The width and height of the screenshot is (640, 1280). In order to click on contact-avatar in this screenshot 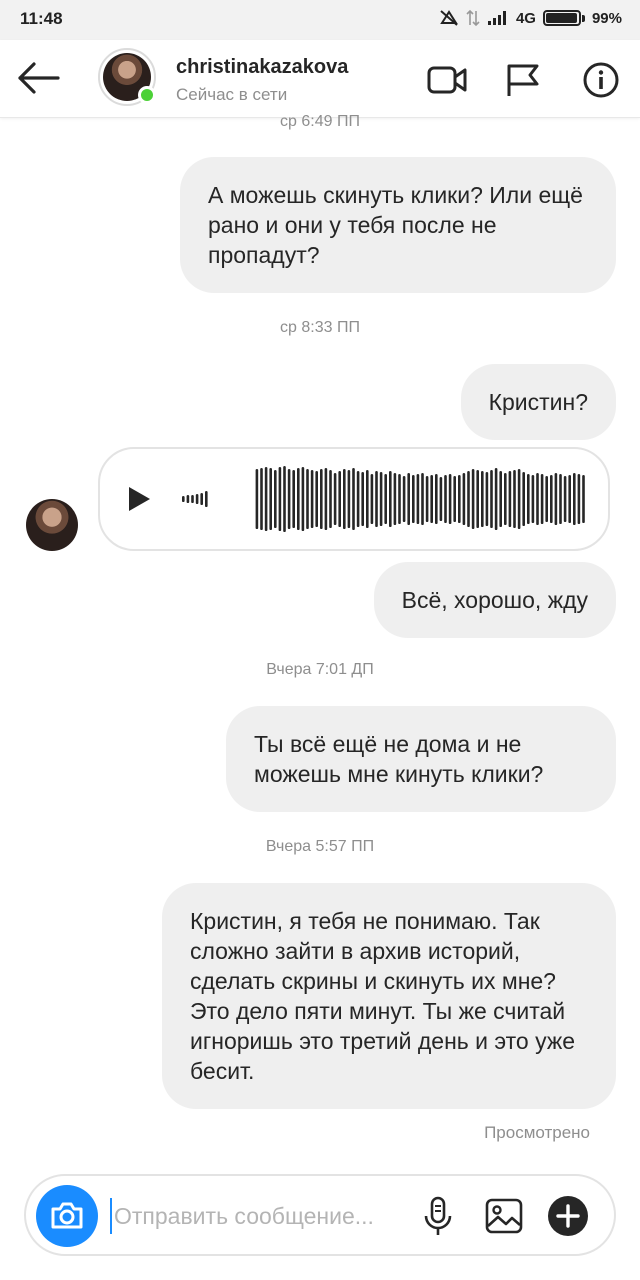, I will do `click(127, 77)`.